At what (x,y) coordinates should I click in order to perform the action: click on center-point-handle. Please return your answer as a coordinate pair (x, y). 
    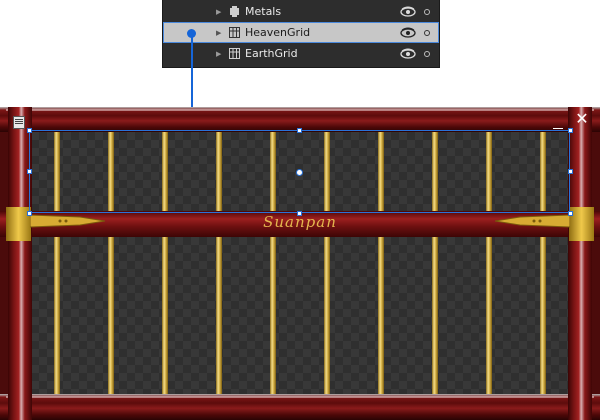
    Looking at the image, I should click on (299, 172).